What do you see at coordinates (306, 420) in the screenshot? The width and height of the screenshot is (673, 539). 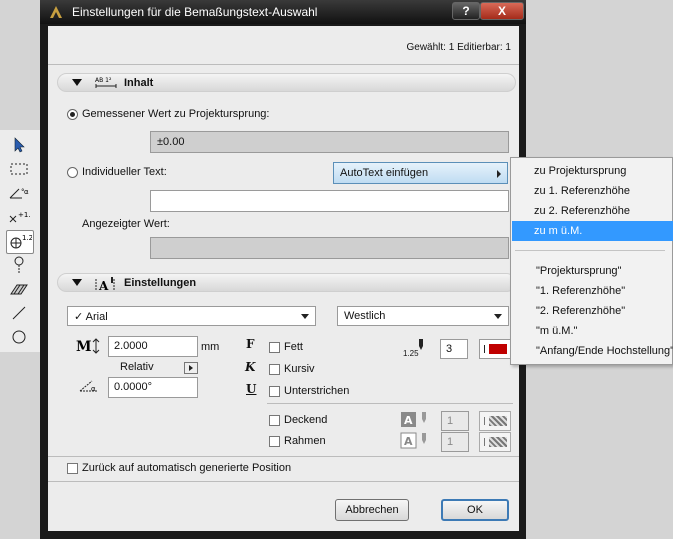 I see `opaque-label: Deckend` at bounding box center [306, 420].